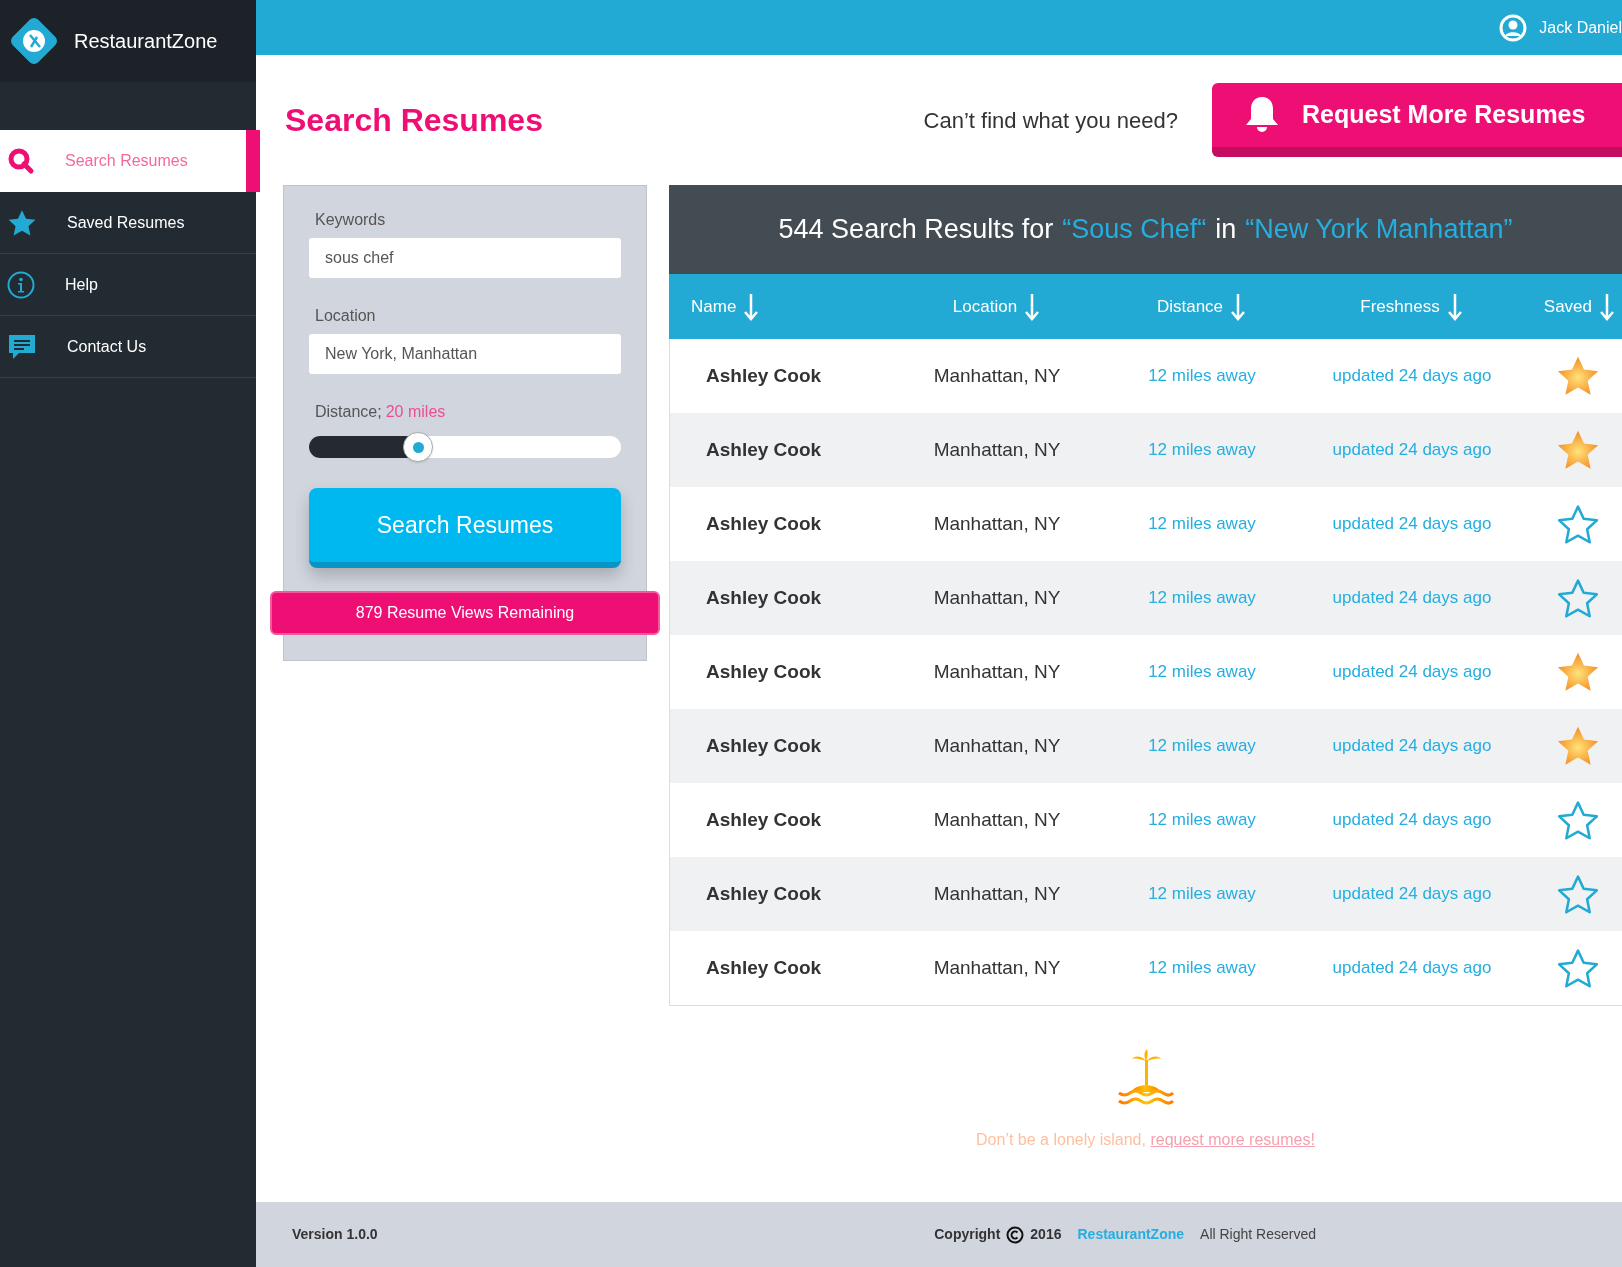 The image size is (1622, 1267). I want to click on info-icon, so click(21, 284).